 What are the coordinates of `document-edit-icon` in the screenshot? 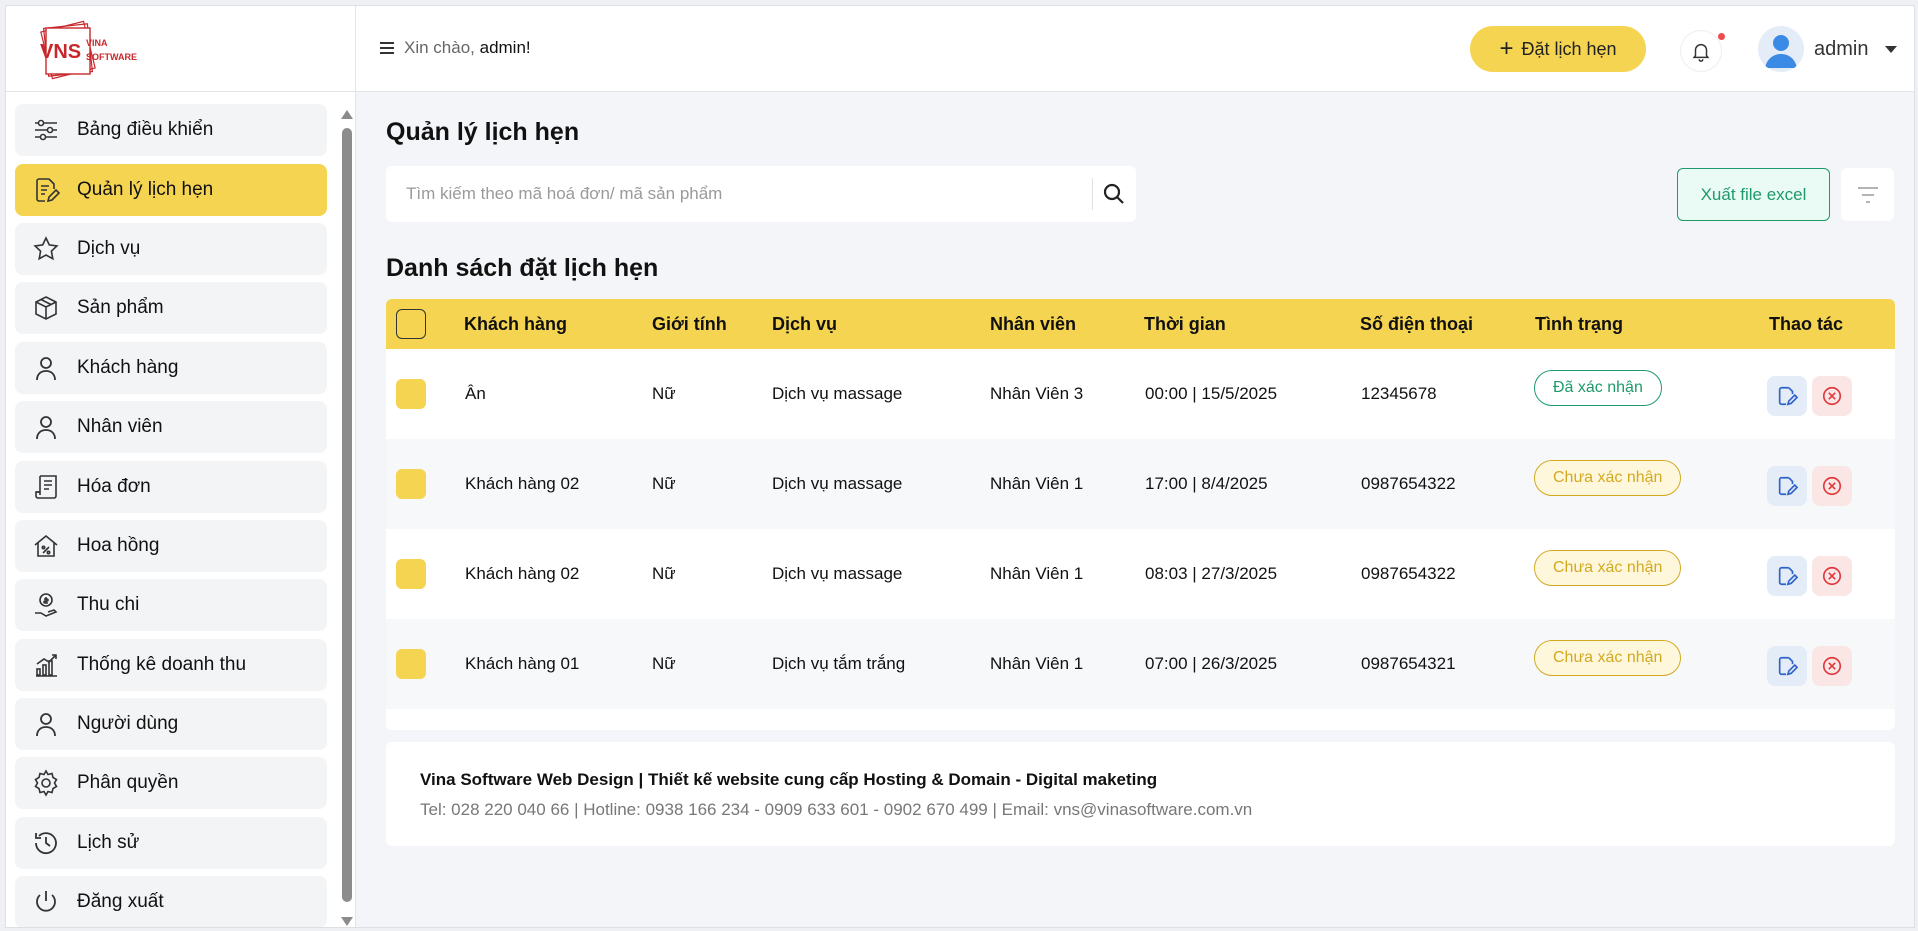 It's located at (46, 190).